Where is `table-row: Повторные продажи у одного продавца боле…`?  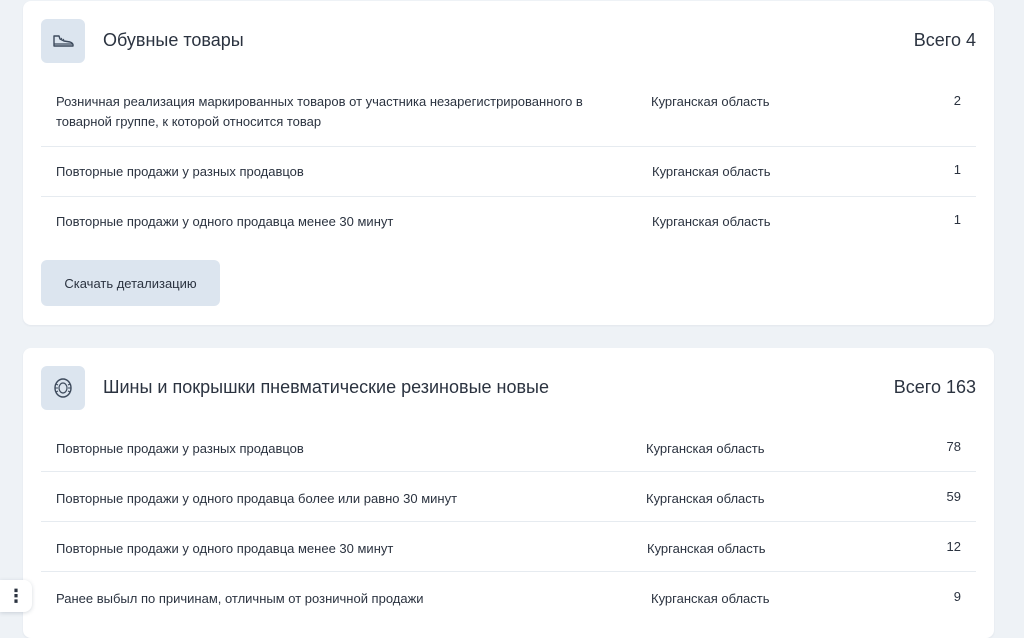 table-row: Повторные продажи у одного продавца боле… is located at coordinates (508, 497).